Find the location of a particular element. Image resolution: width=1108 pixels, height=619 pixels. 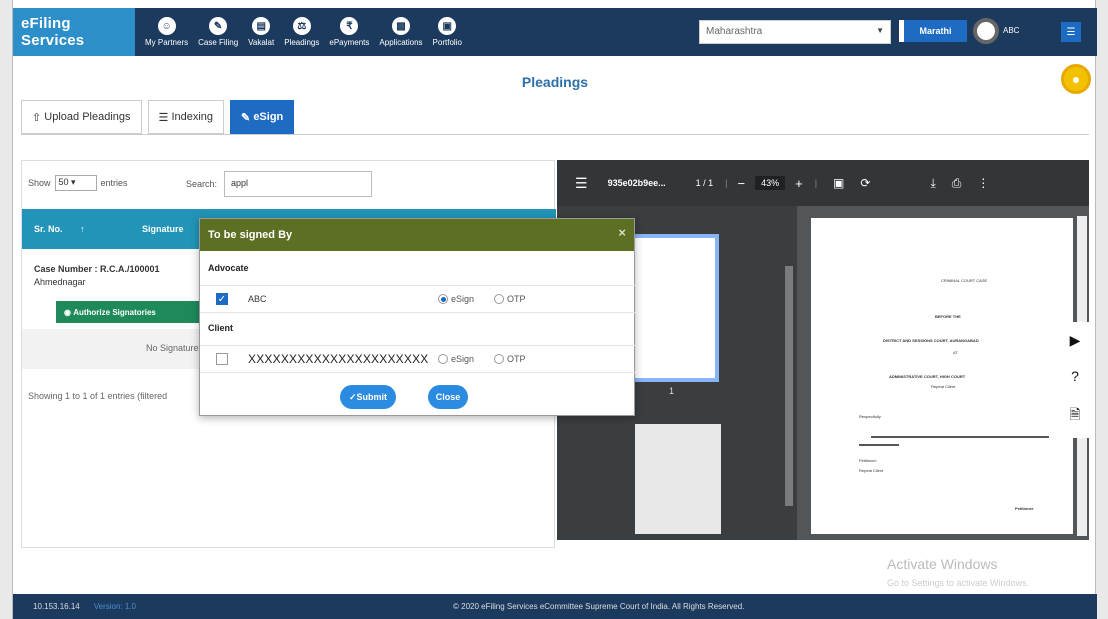

rupee-icon: ₹ is located at coordinates (349, 26).